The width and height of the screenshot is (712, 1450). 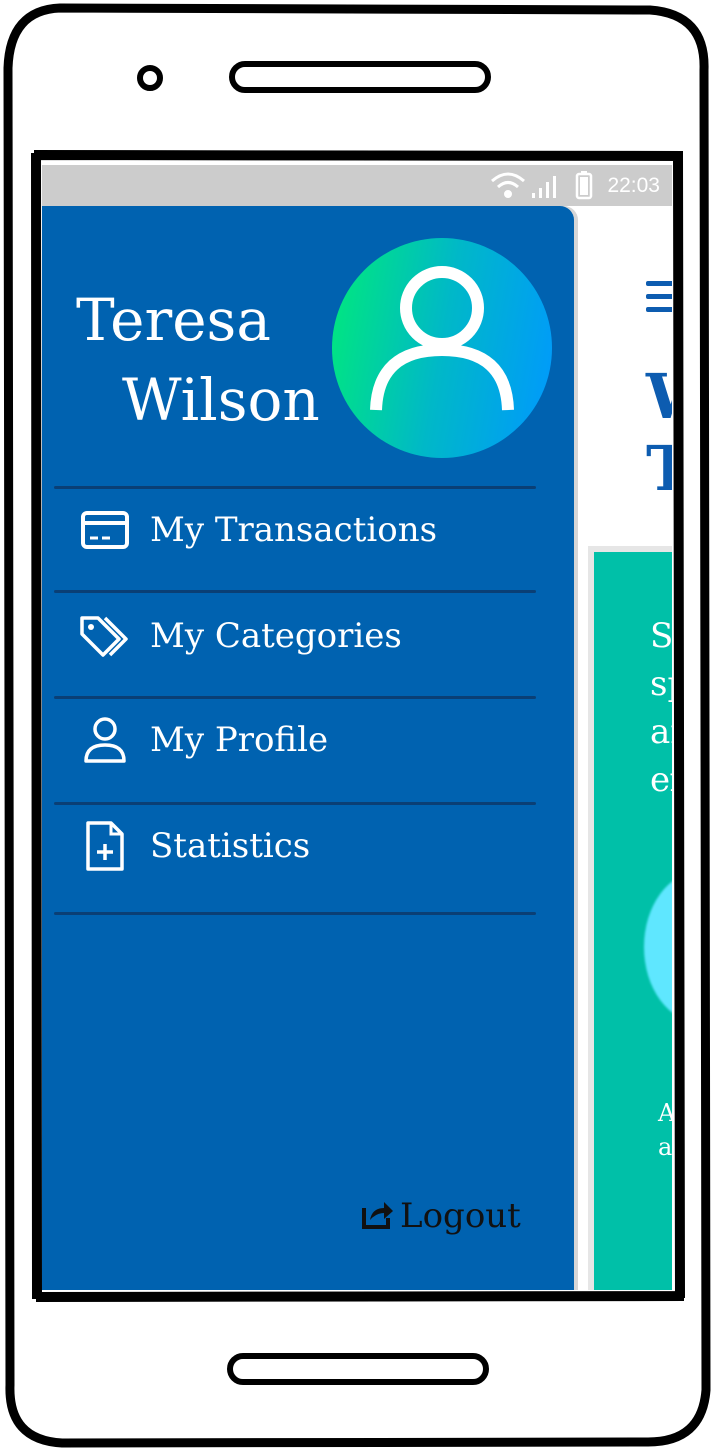 I want to click on info-card-footer: A a, so click(x=665, y=1130).